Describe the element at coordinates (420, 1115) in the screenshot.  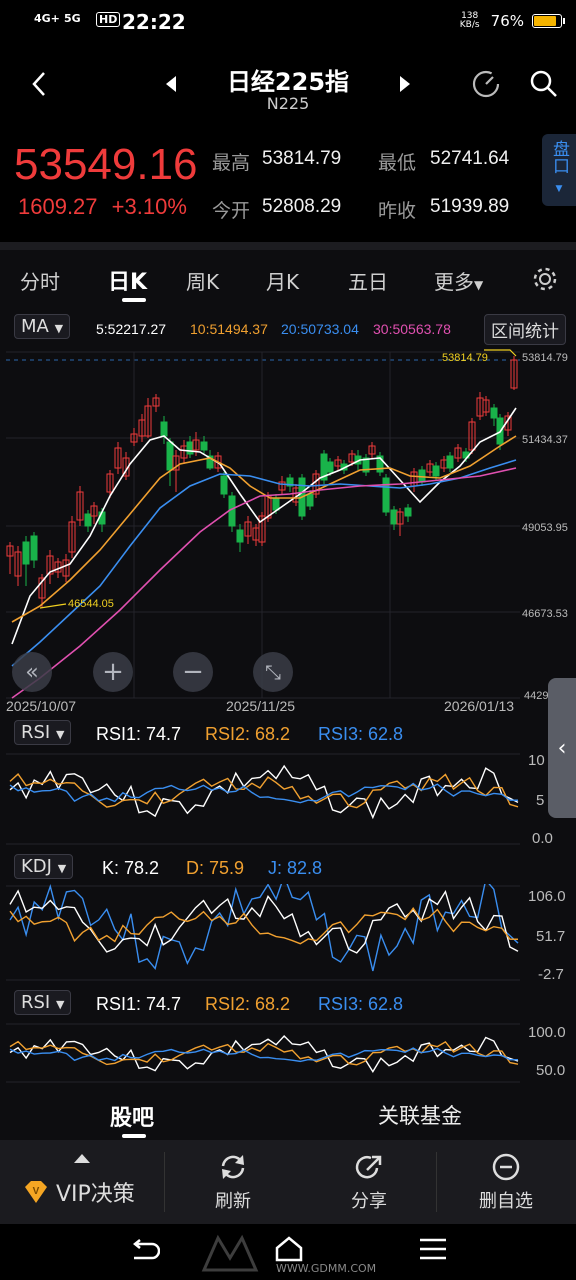
I see `tab-related-funds: 关联基金` at that location.